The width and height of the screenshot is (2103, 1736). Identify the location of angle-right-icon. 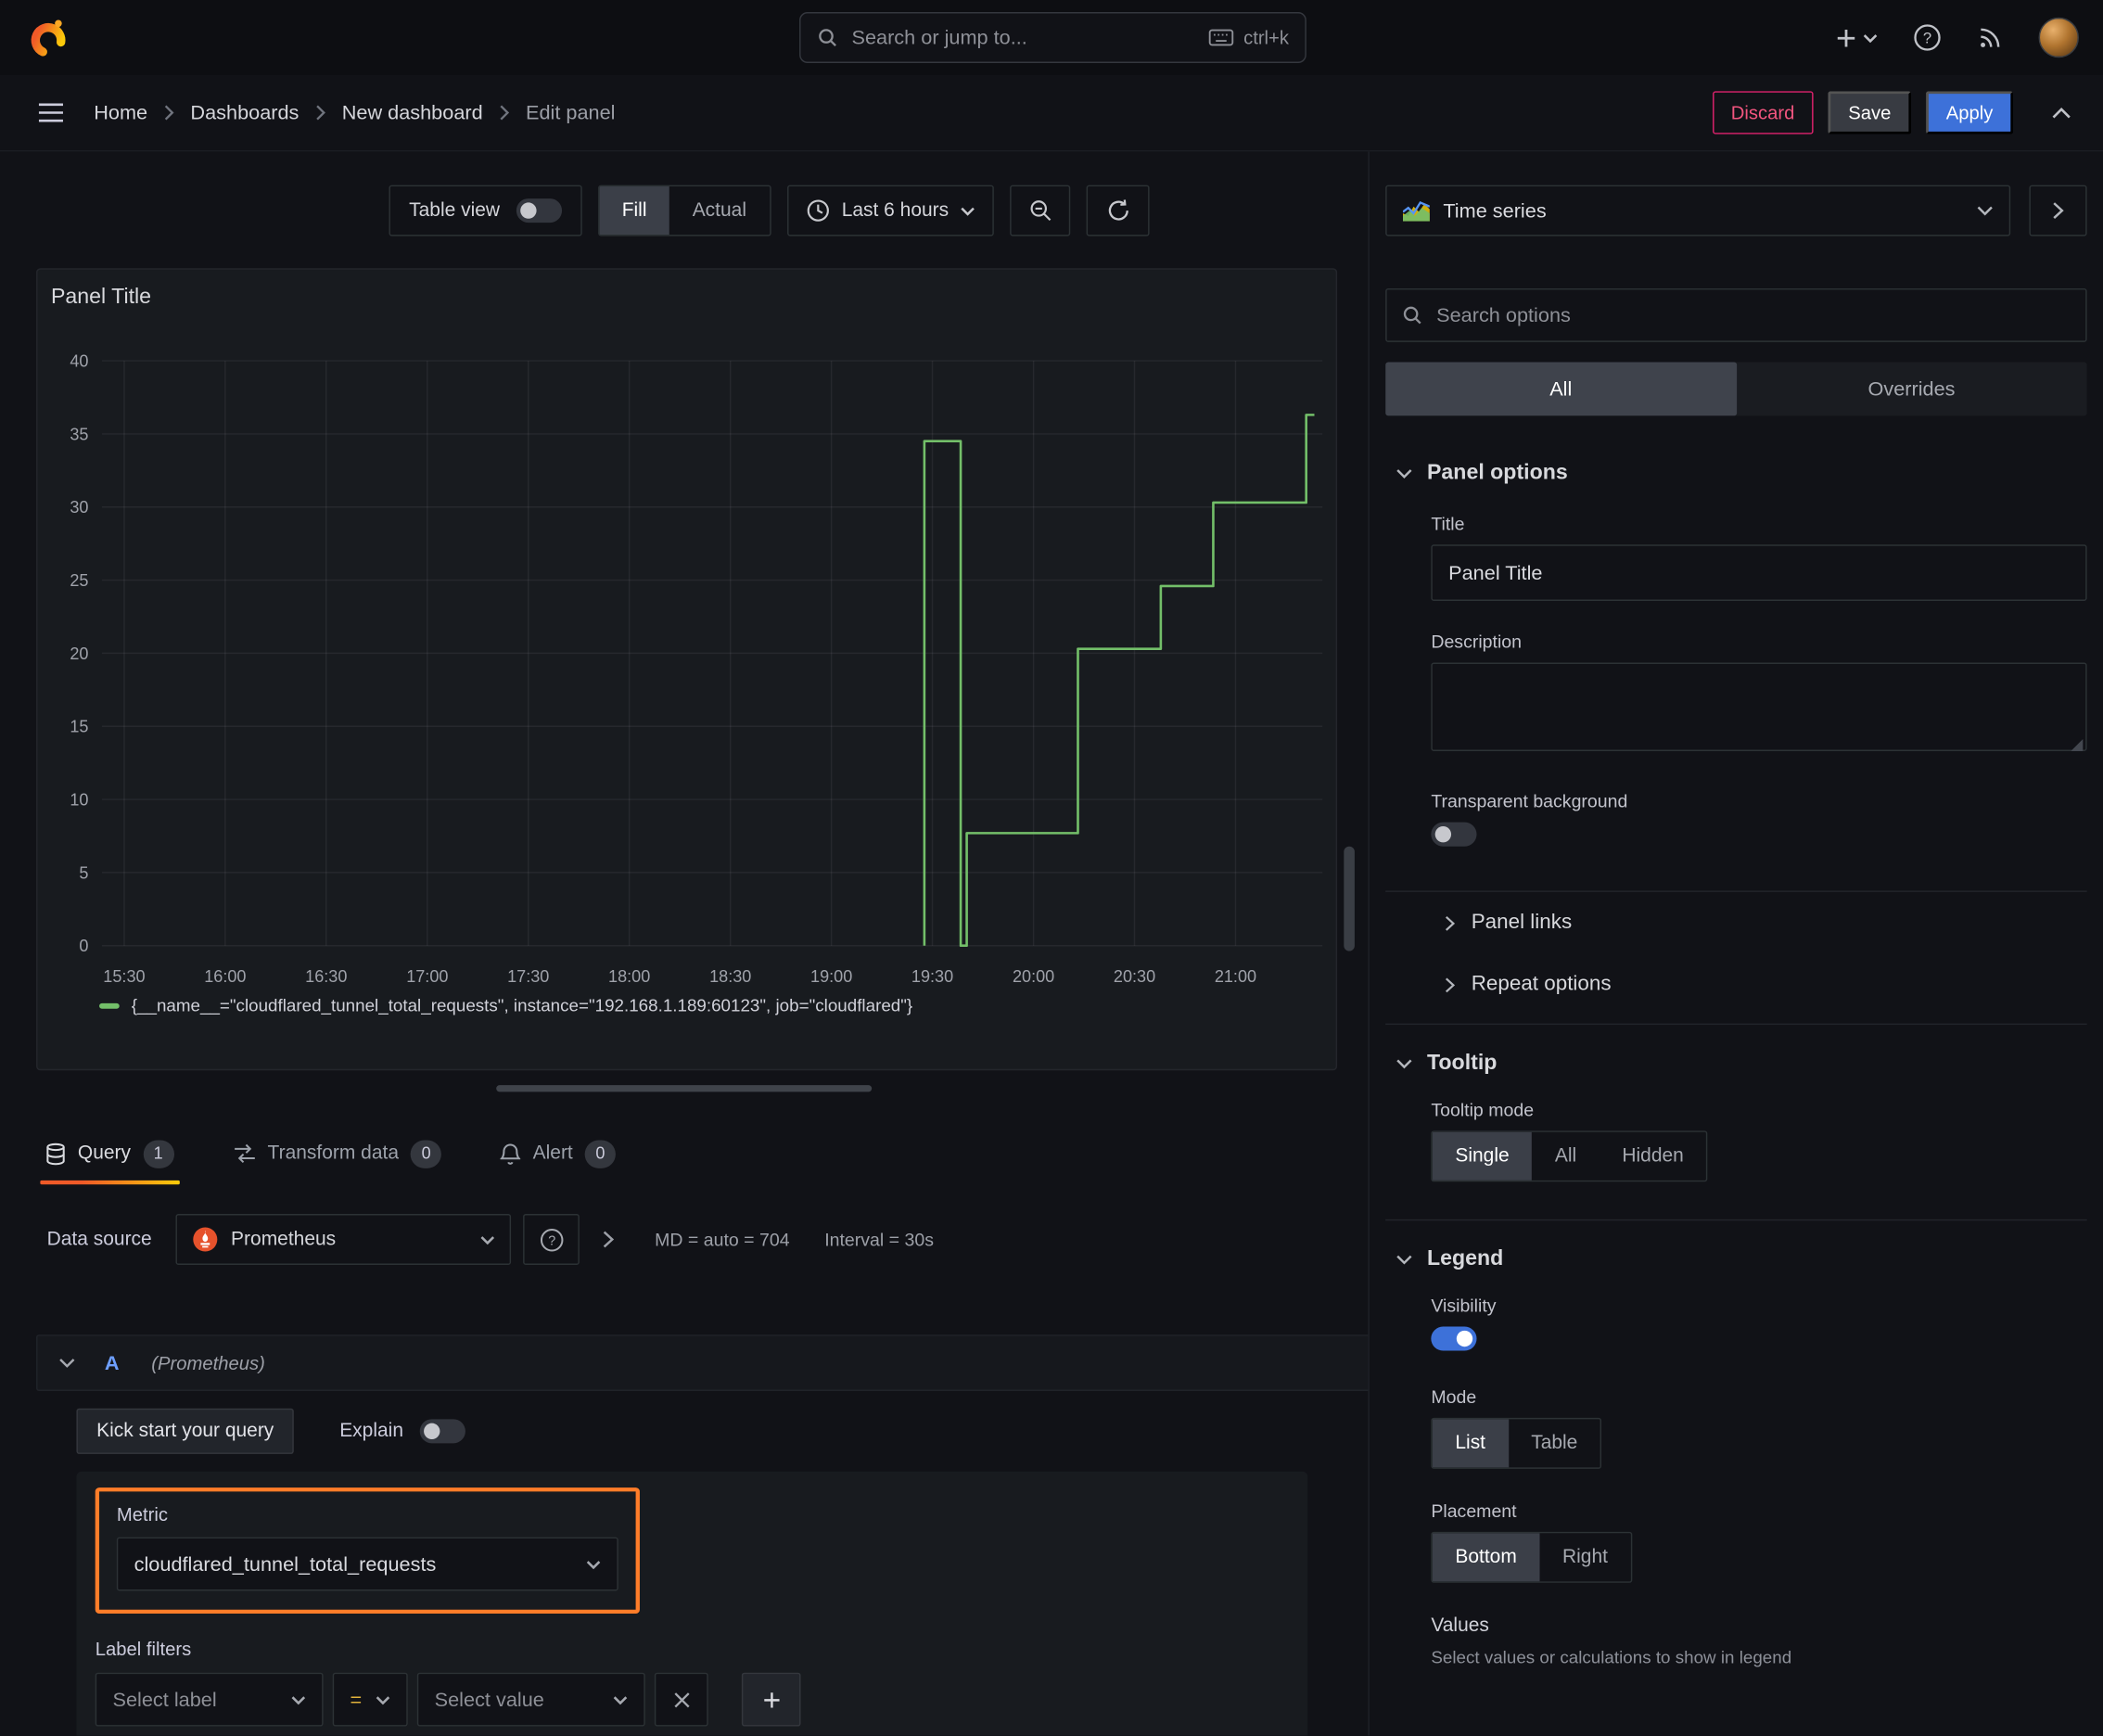
(609, 1239).